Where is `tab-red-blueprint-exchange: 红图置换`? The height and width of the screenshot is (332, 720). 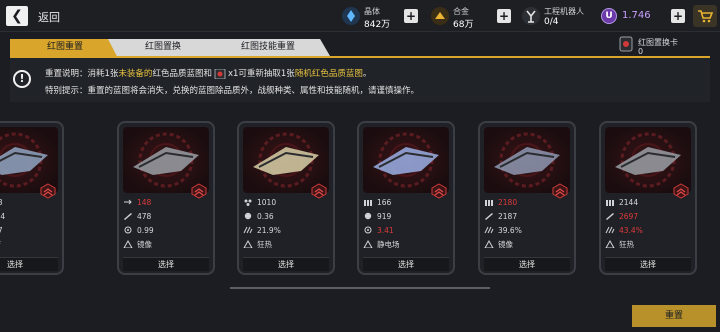
tab-red-blueprint-exchange: 红图置换 is located at coordinates (163, 47).